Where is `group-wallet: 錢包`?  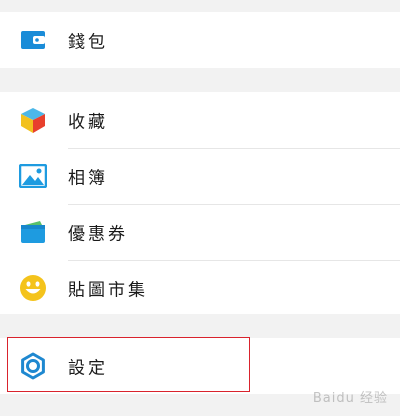
group-wallet: 錢包 is located at coordinates (200, 40).